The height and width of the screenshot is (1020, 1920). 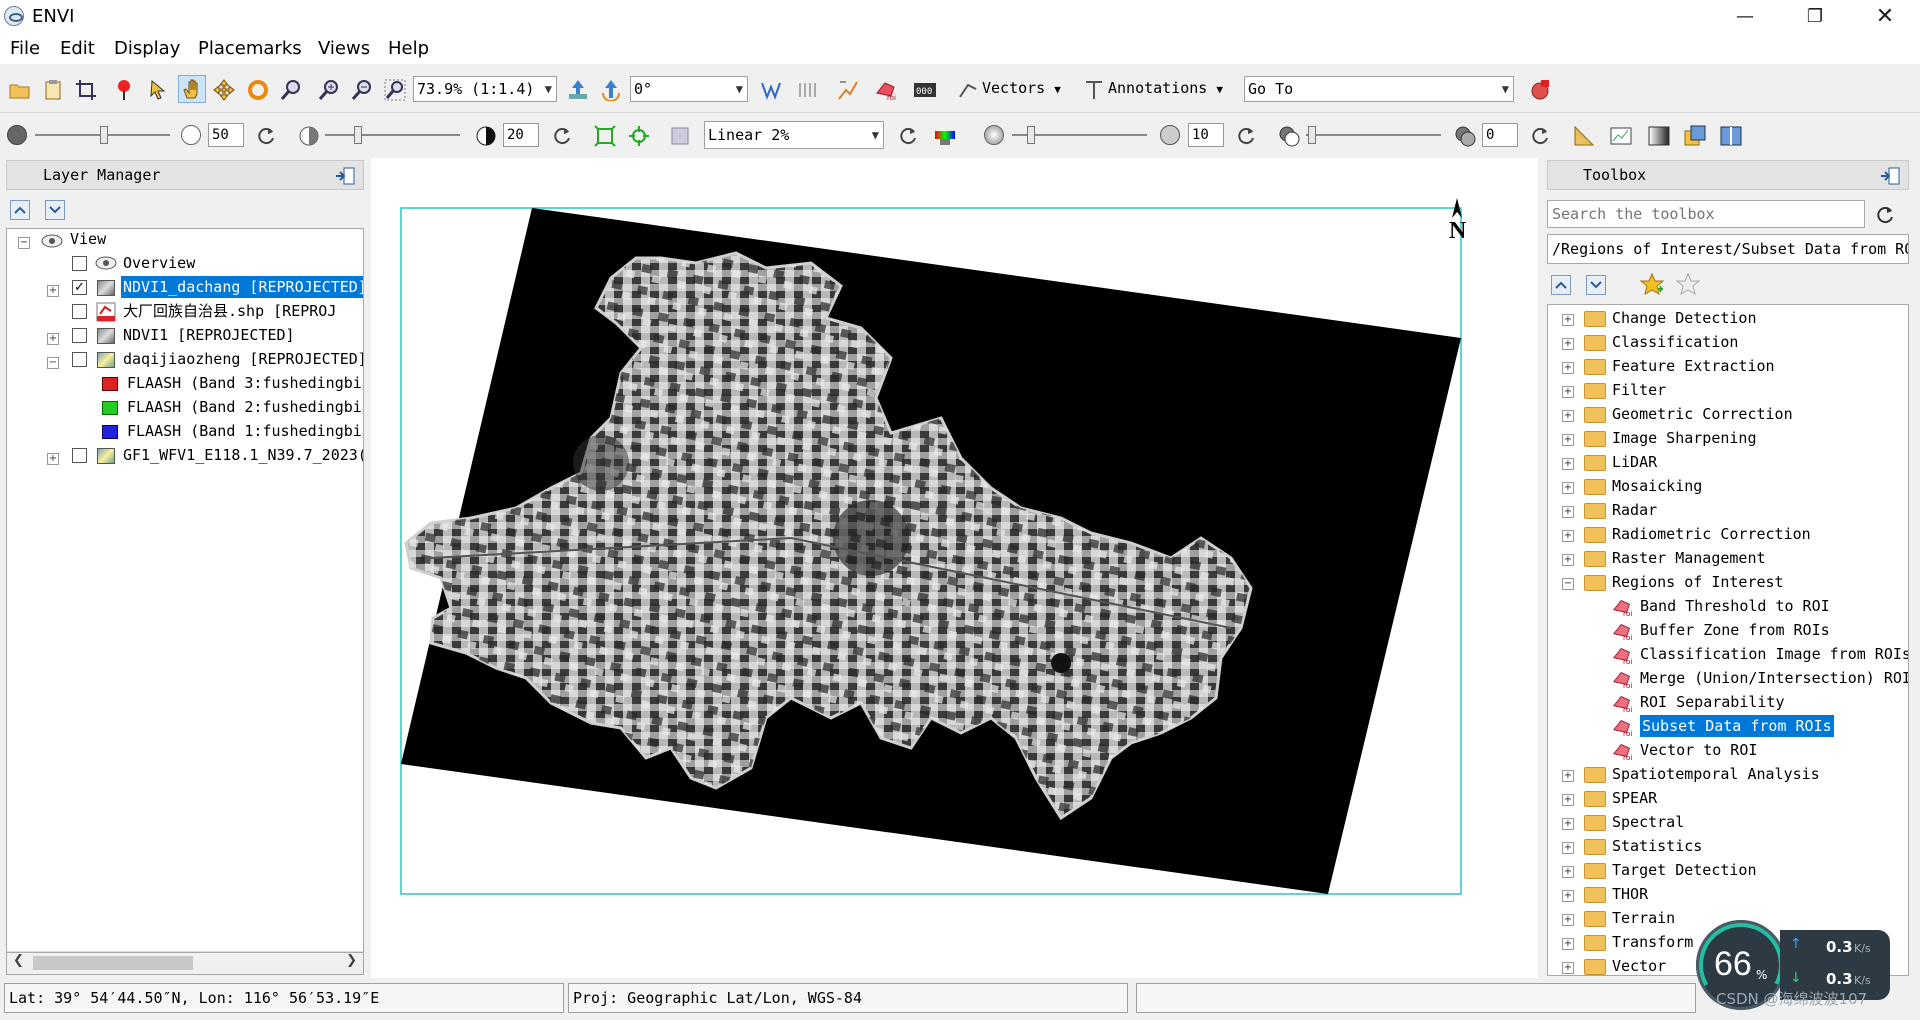 What do you see at coordinates (578, 90) in the screenshot?
I see `rotate-north-up-icon` at bounding box center [578, 90].